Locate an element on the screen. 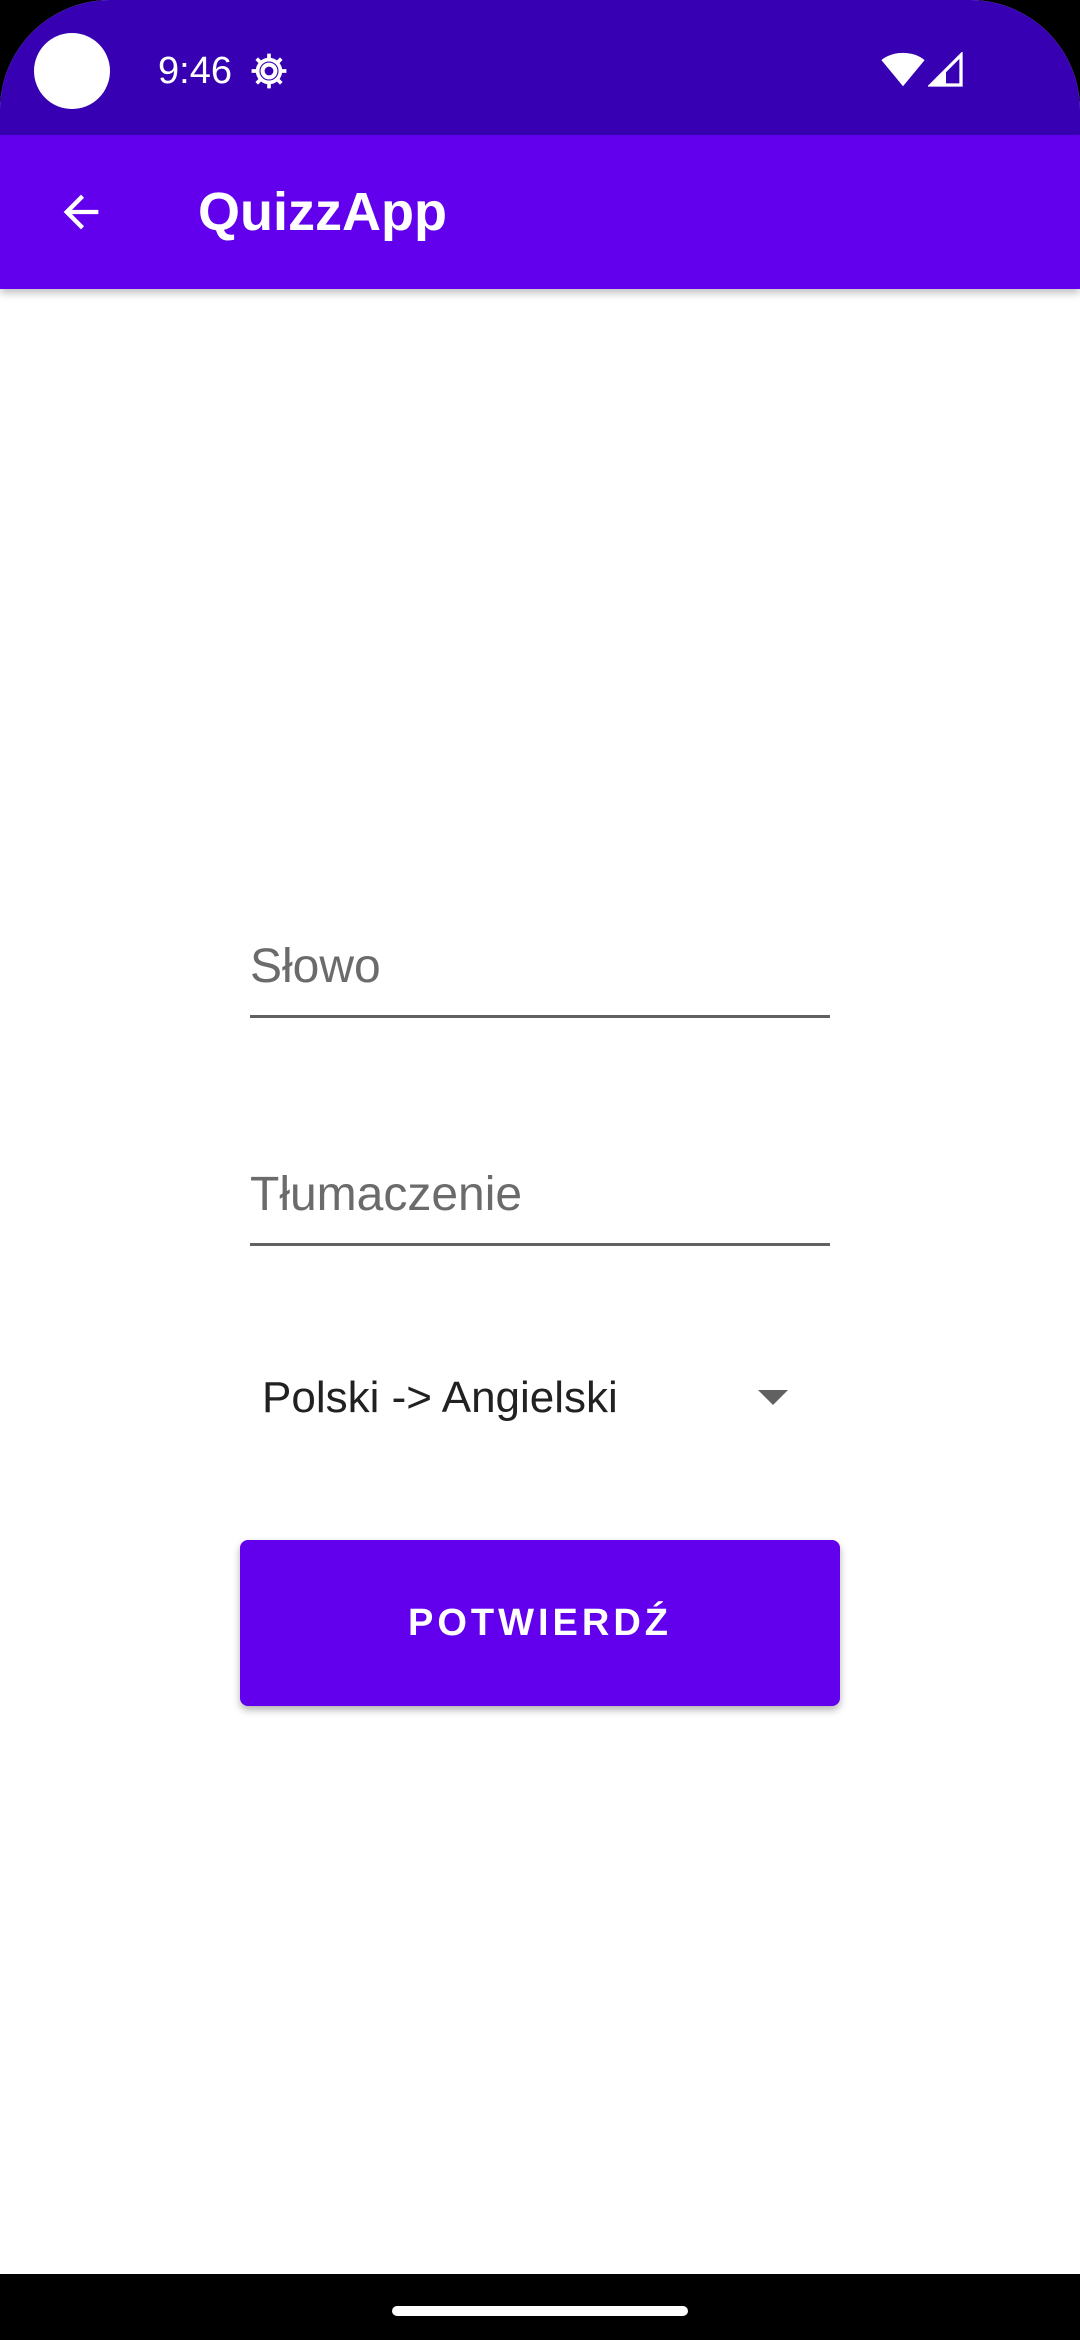 The image size is (1080, 2340). arrow-back-icon is located at coordinates (81, 212).